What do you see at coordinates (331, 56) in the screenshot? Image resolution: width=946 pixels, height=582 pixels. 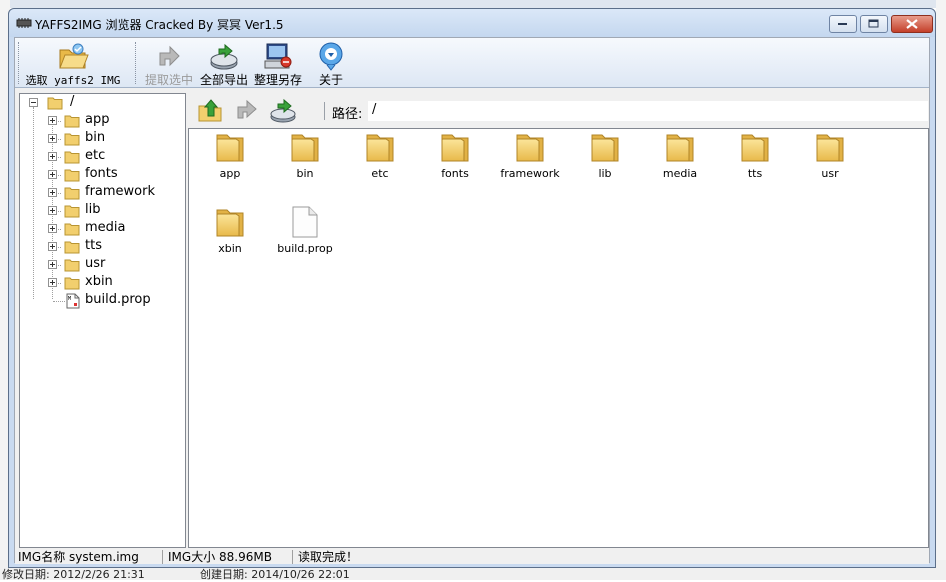 I see `info-icon` at bounding box center [331, 56].